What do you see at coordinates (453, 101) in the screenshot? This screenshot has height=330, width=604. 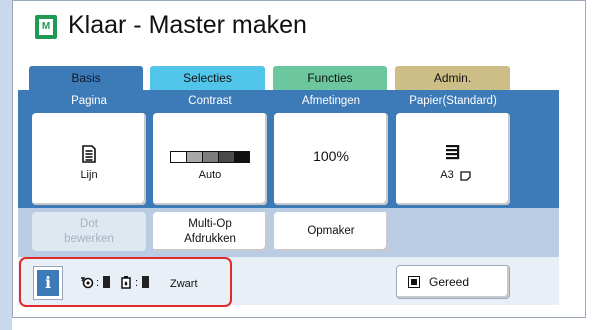 I see `papier-label: Papier(Standard)` at bounding box center [453, 101].